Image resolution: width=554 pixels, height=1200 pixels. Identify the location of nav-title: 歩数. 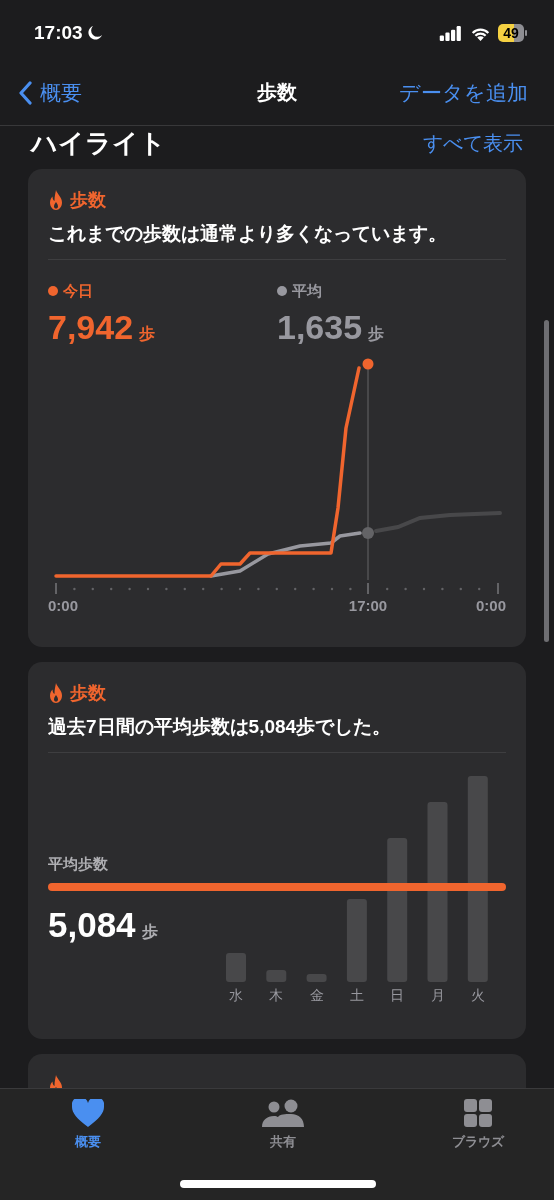
(277, 92).